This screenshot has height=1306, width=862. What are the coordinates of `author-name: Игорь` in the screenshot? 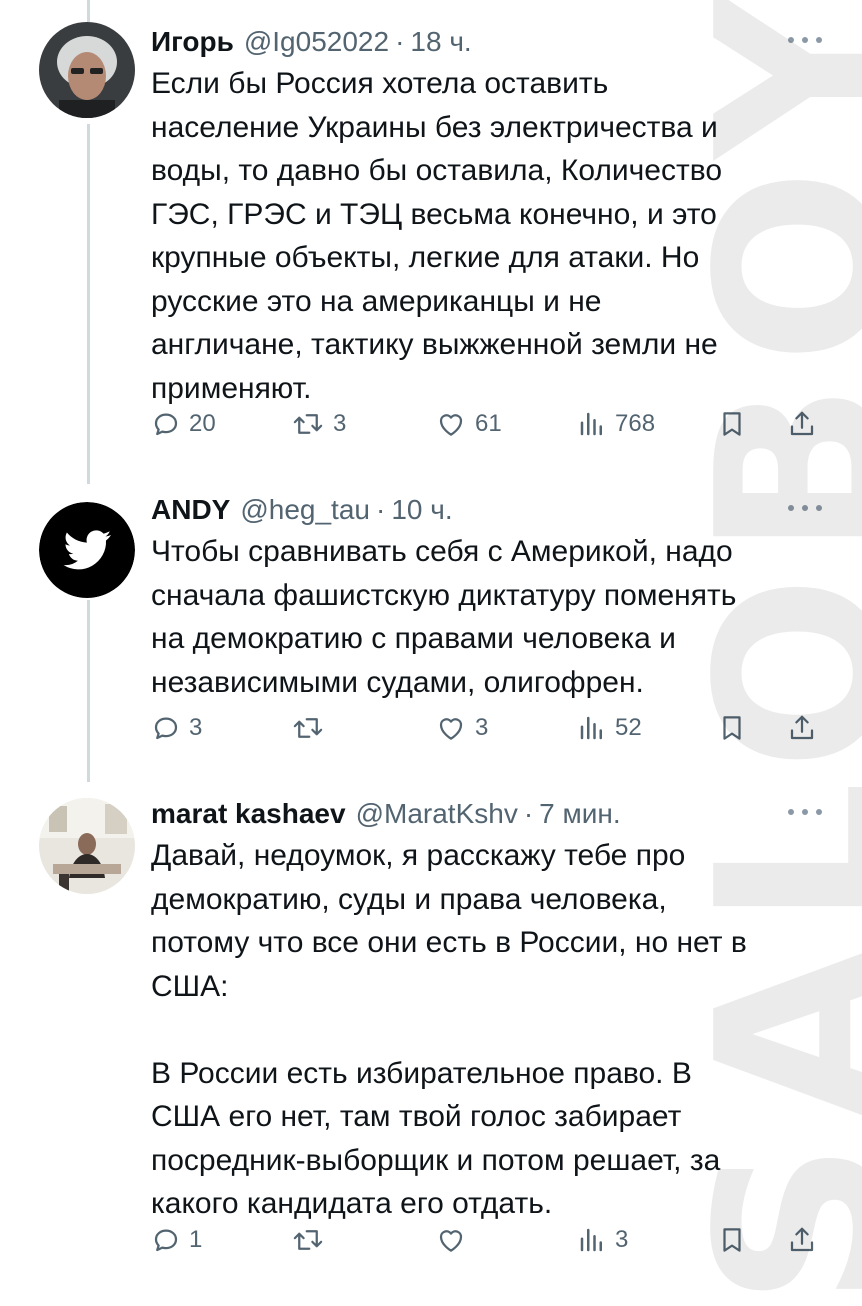 It's located at (192, 42).